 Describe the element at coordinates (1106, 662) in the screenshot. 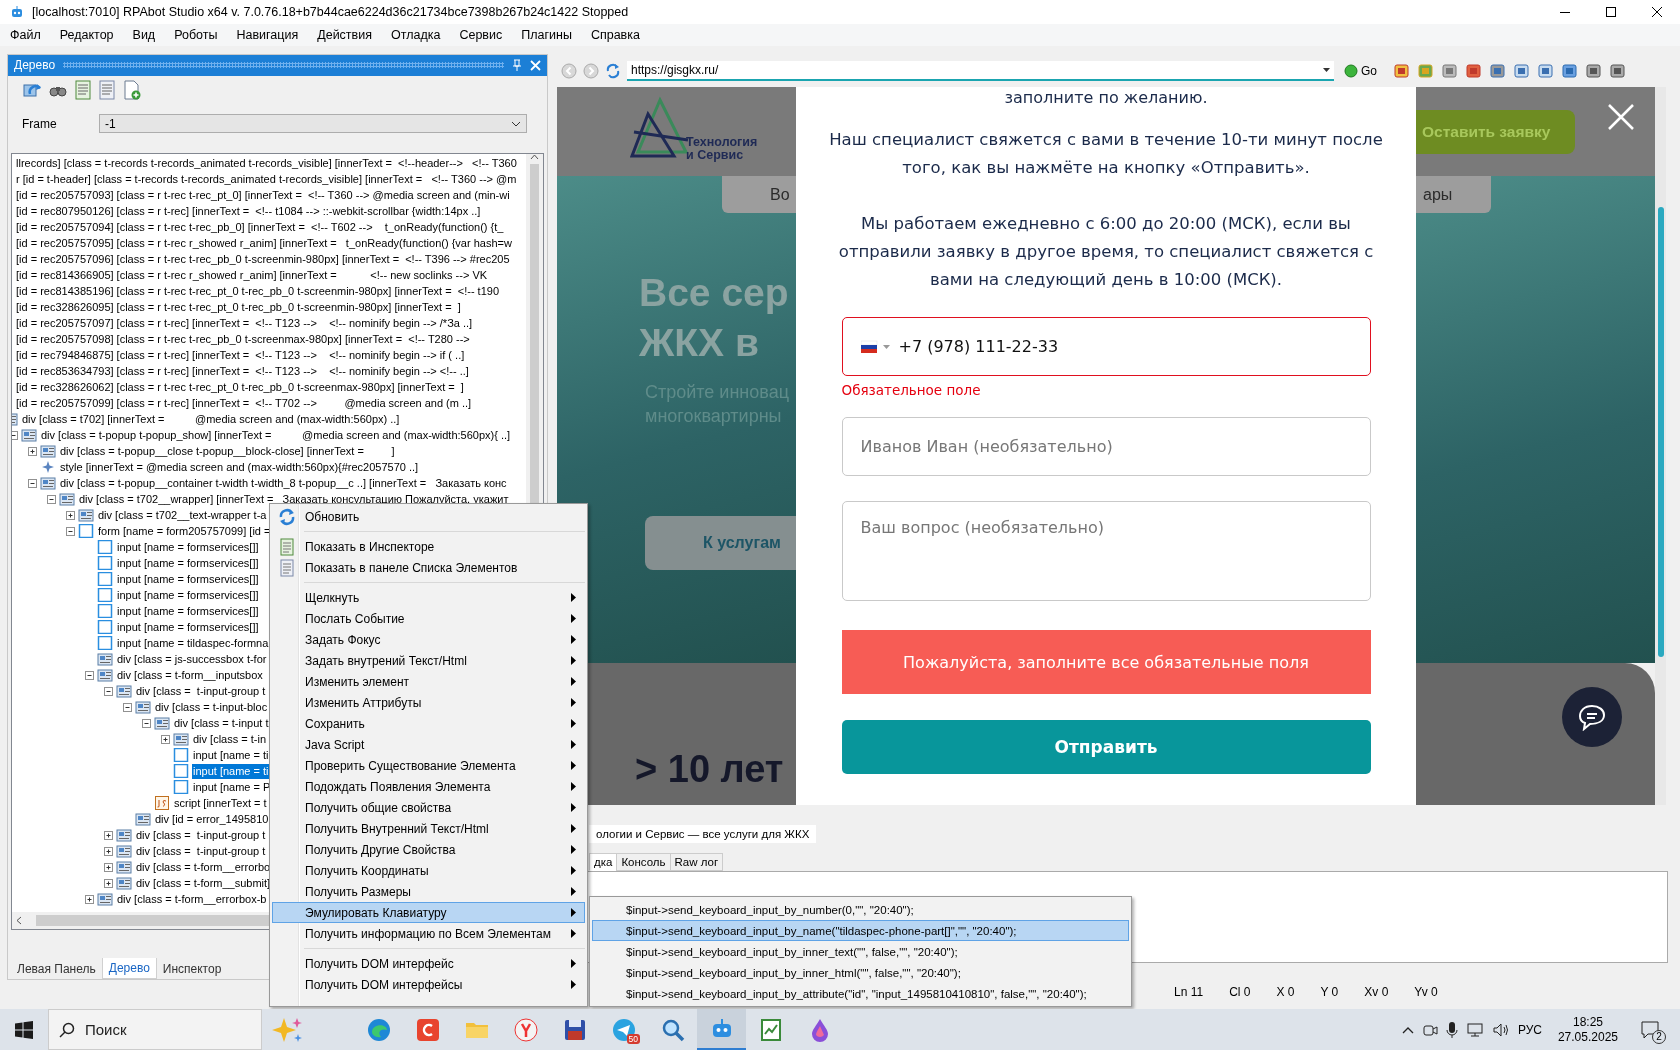

I see `alert-banner: Пожалуйста, заполните все обязательные поля` at that location.